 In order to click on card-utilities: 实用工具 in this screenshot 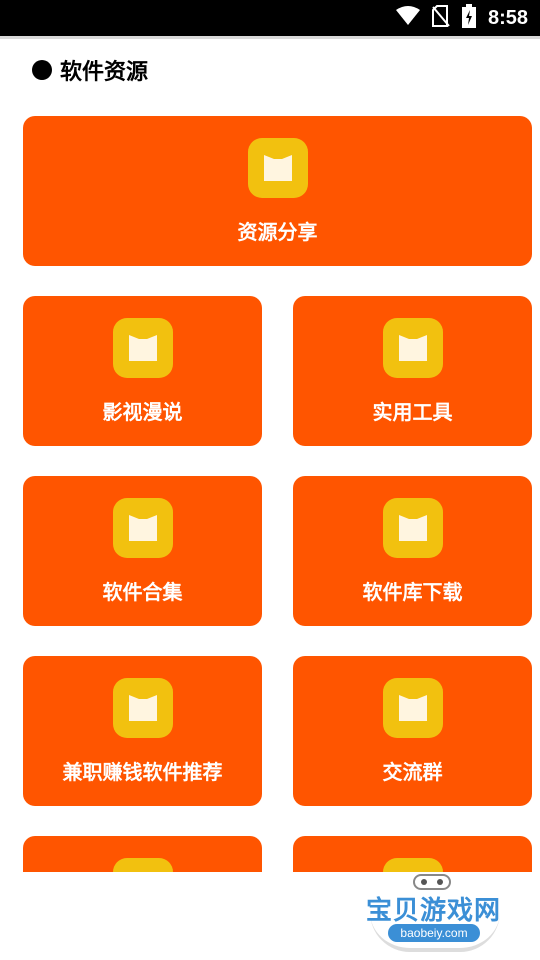, I will do `click(412, 371)`.